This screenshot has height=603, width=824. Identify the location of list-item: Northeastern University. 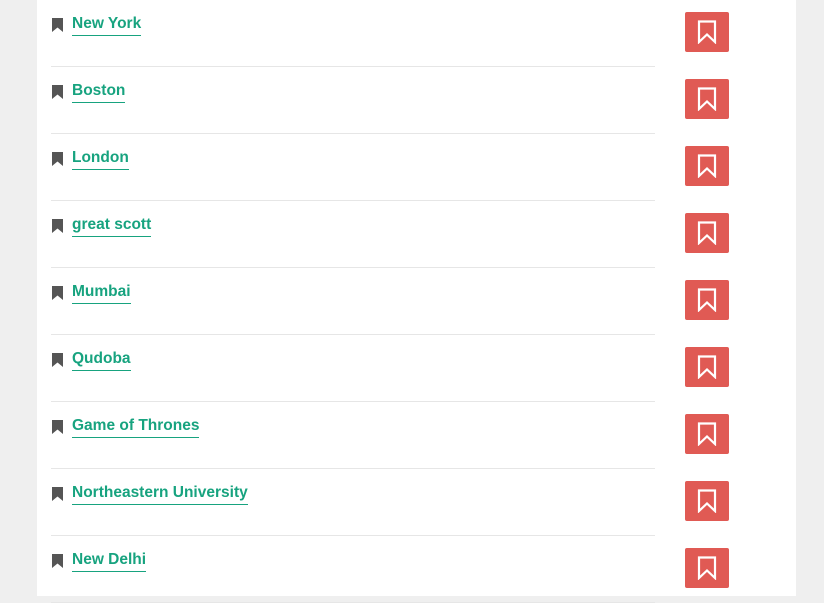
(408, 502).